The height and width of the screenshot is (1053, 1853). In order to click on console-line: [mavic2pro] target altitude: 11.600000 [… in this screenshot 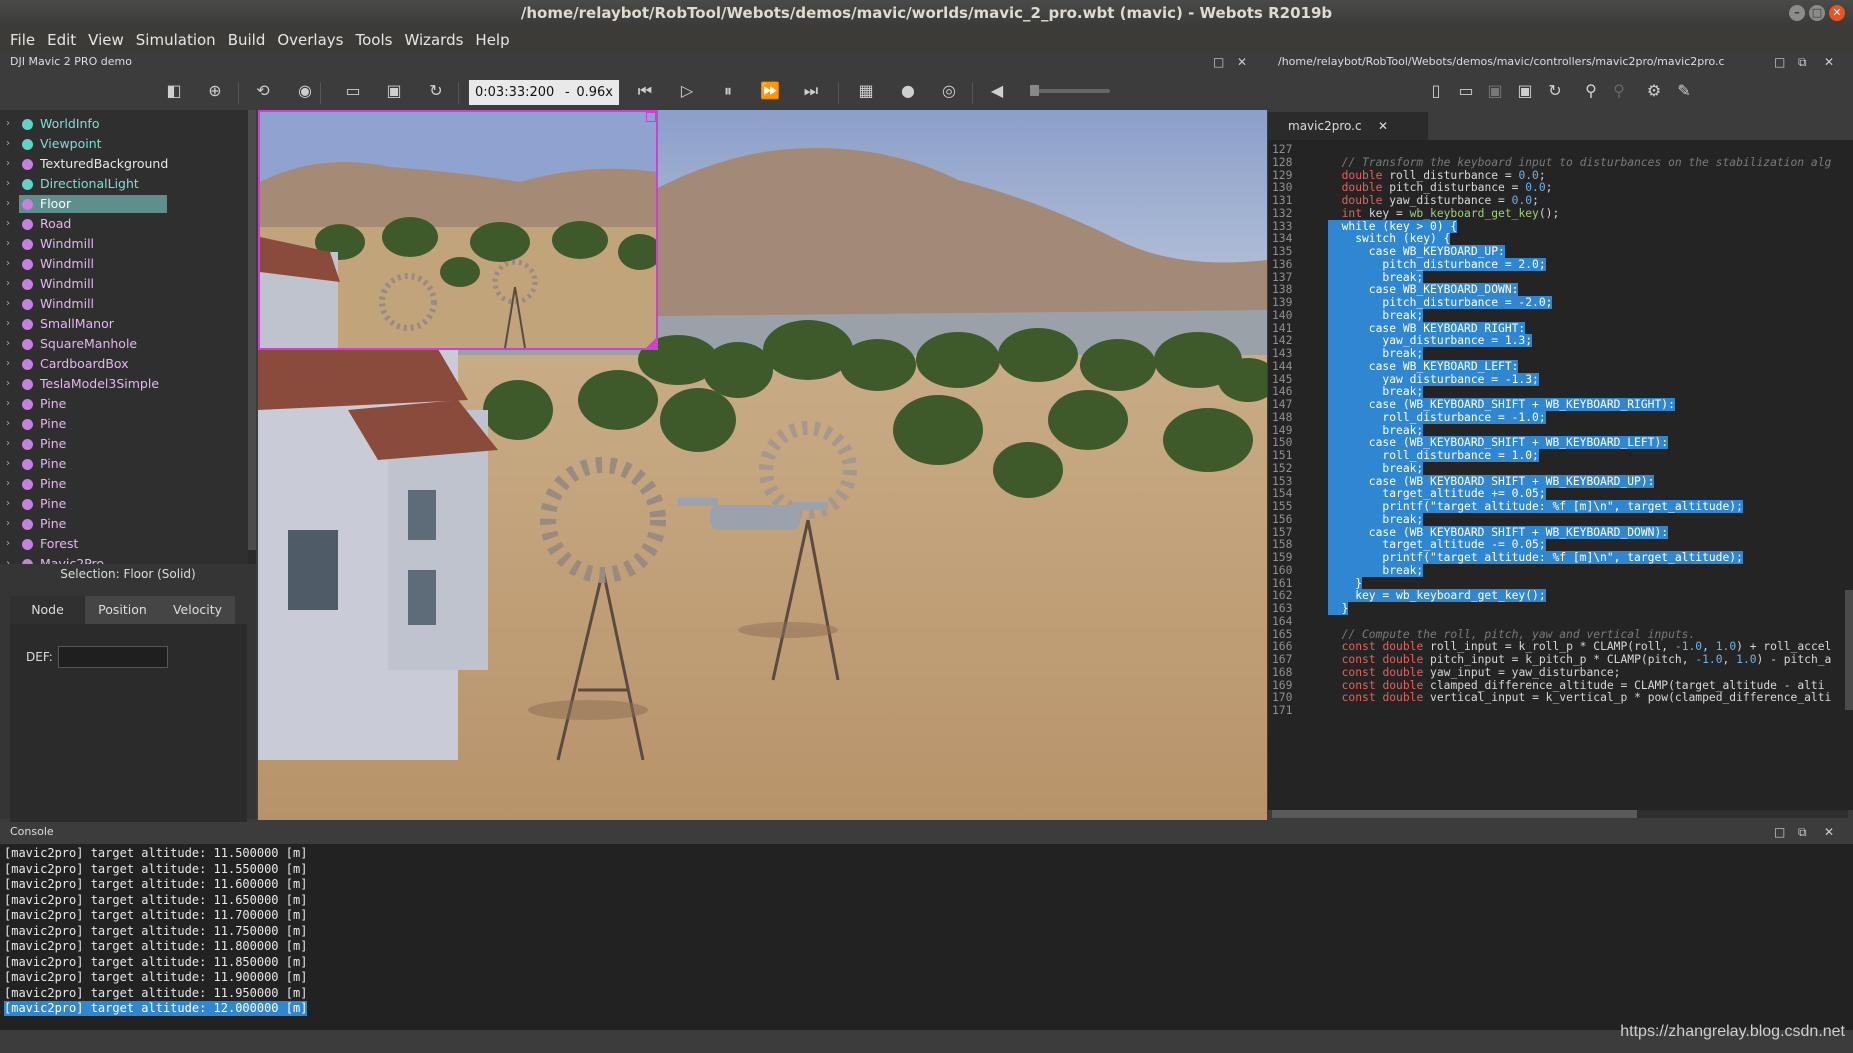, I will do `click(155, 884)`.